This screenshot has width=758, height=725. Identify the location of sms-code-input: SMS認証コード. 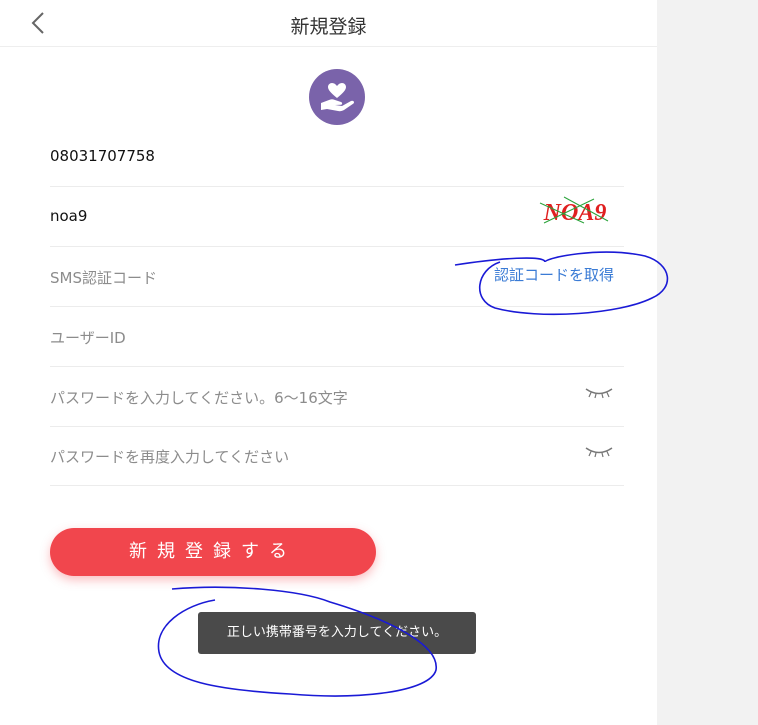
(103, 277).